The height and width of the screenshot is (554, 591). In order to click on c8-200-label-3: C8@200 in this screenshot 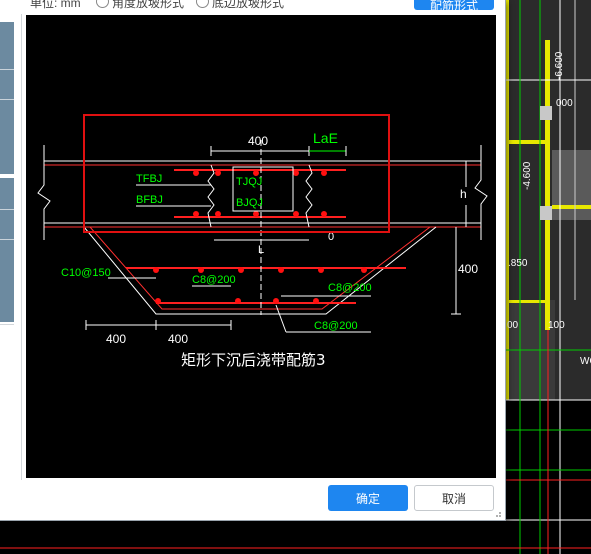, I will do `click(336, 326)`.